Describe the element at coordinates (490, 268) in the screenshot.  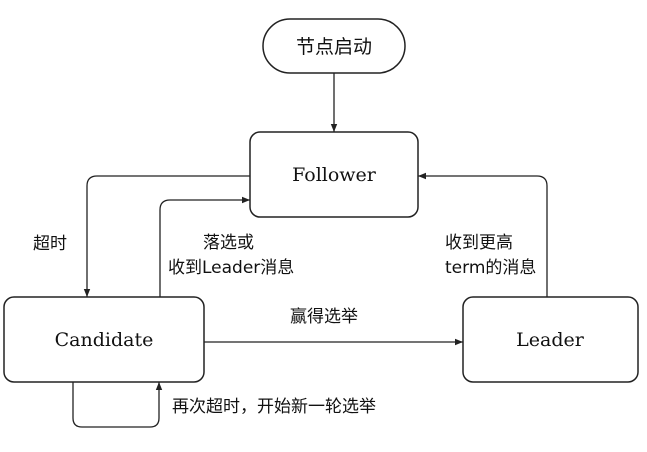
I see `label-higher-term-line2: term的消息` at that location.